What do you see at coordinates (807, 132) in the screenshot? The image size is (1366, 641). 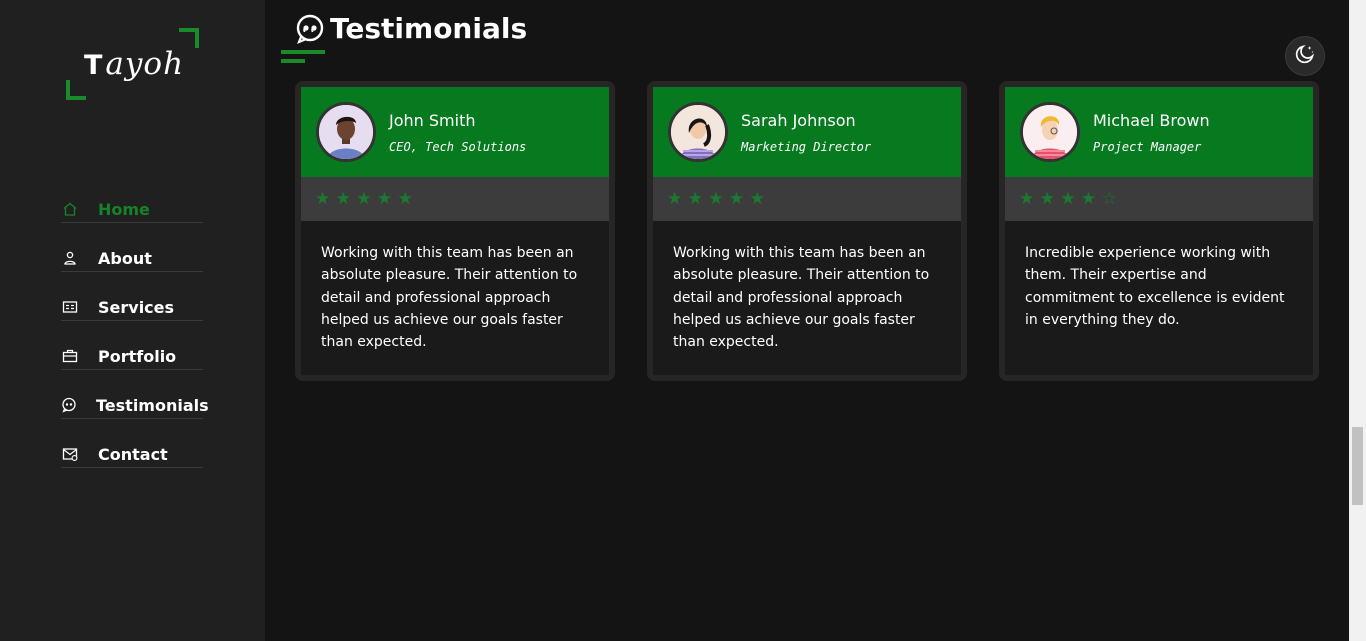 I see `testimonial-header: Sarah Johnson Marketing Director` at bounding box center [807, 132].